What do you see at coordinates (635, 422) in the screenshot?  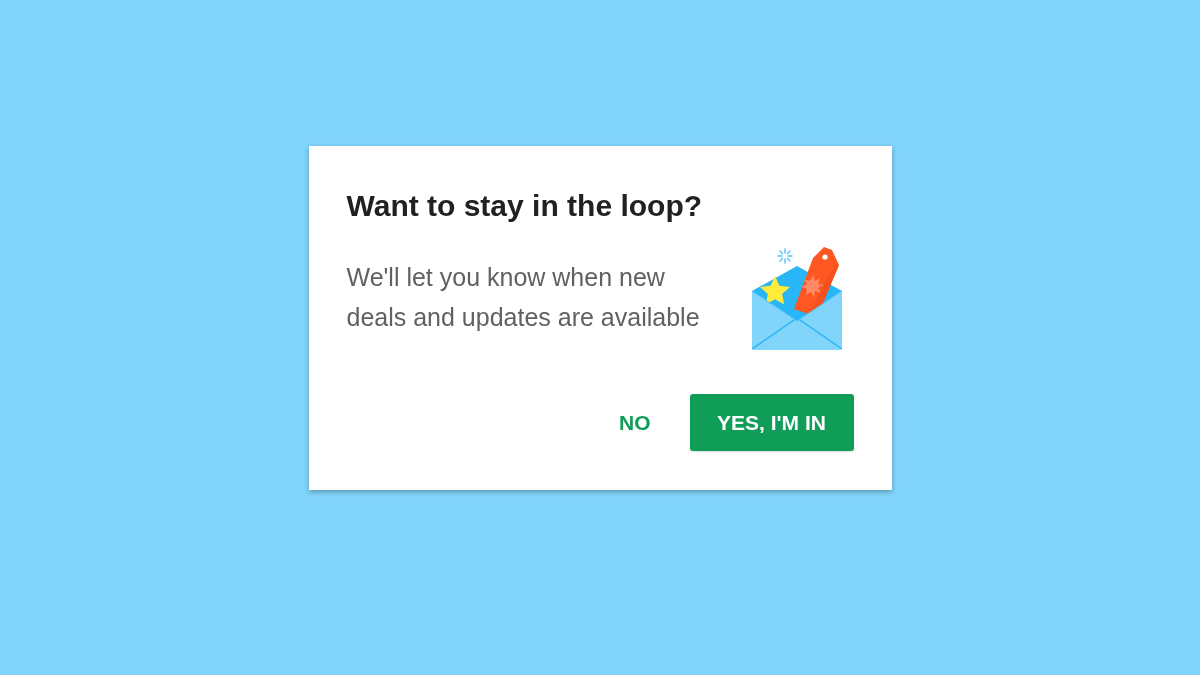 I see `dismiss-button: NO` at bounding box center [635, 422].